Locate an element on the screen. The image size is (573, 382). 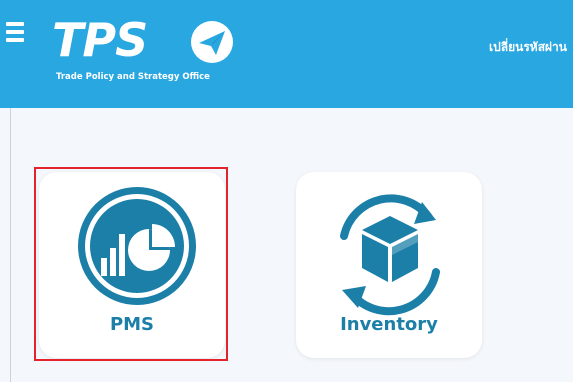
logo-subtitle: Trade Policy and Strategy Office is located at coordinates (133, 77).